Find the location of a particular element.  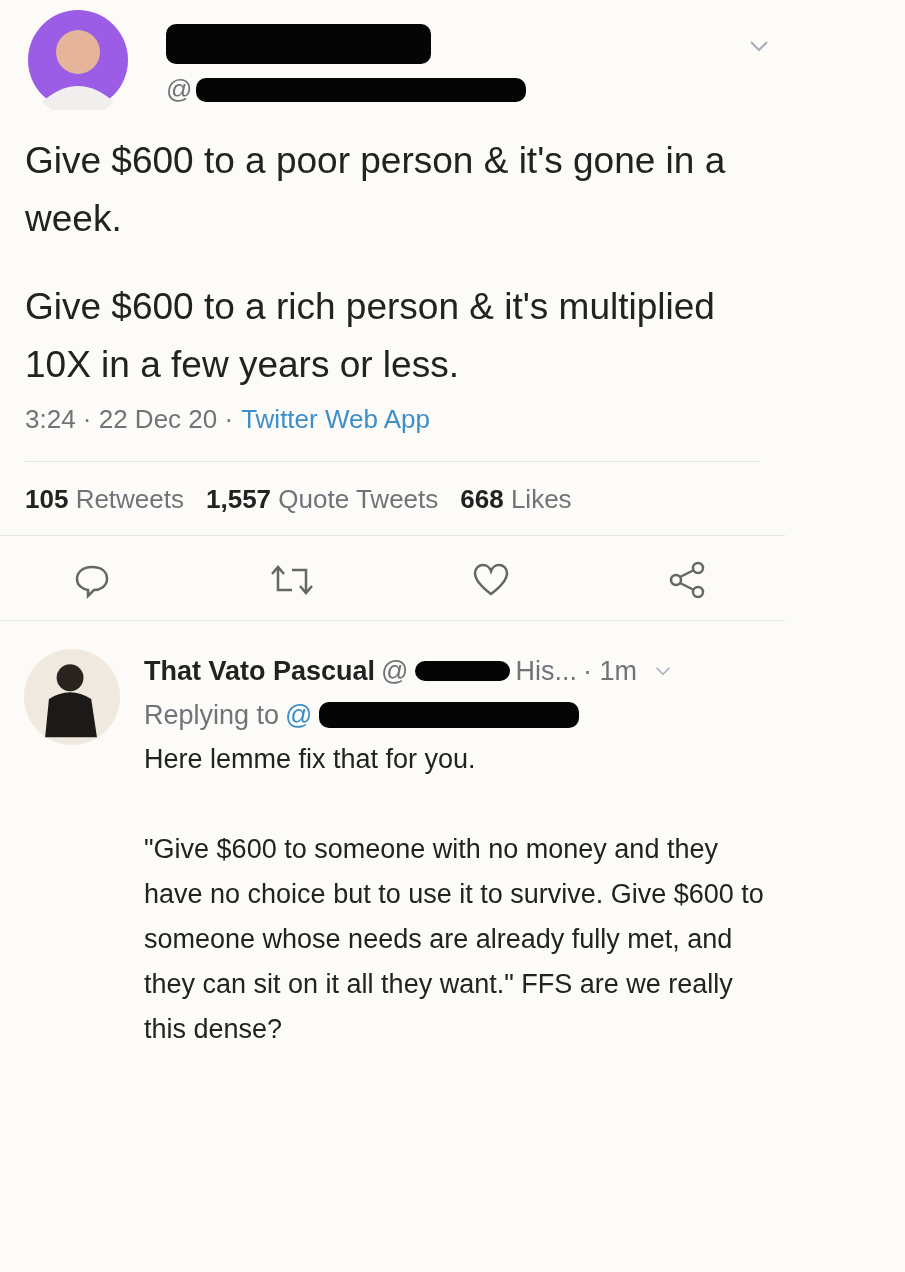

stat-link: 668 Likes is located at coordinates (516, 499).